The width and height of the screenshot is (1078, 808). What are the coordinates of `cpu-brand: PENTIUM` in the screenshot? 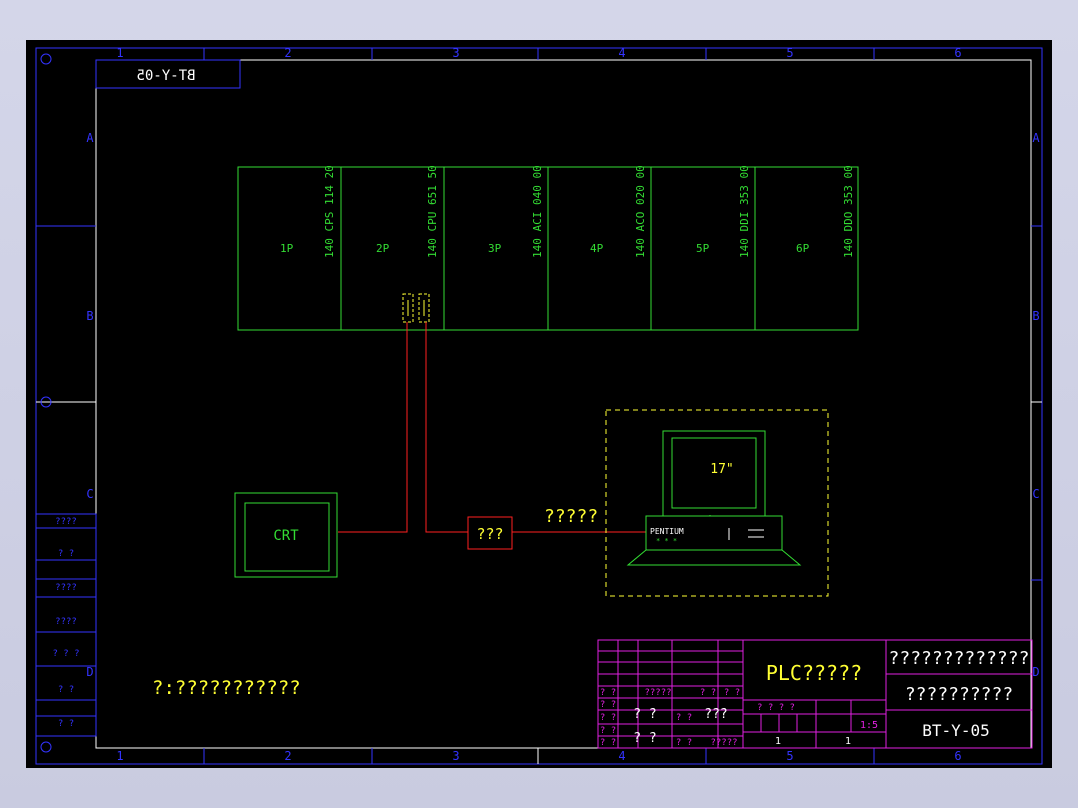 It's located at (667, 531).